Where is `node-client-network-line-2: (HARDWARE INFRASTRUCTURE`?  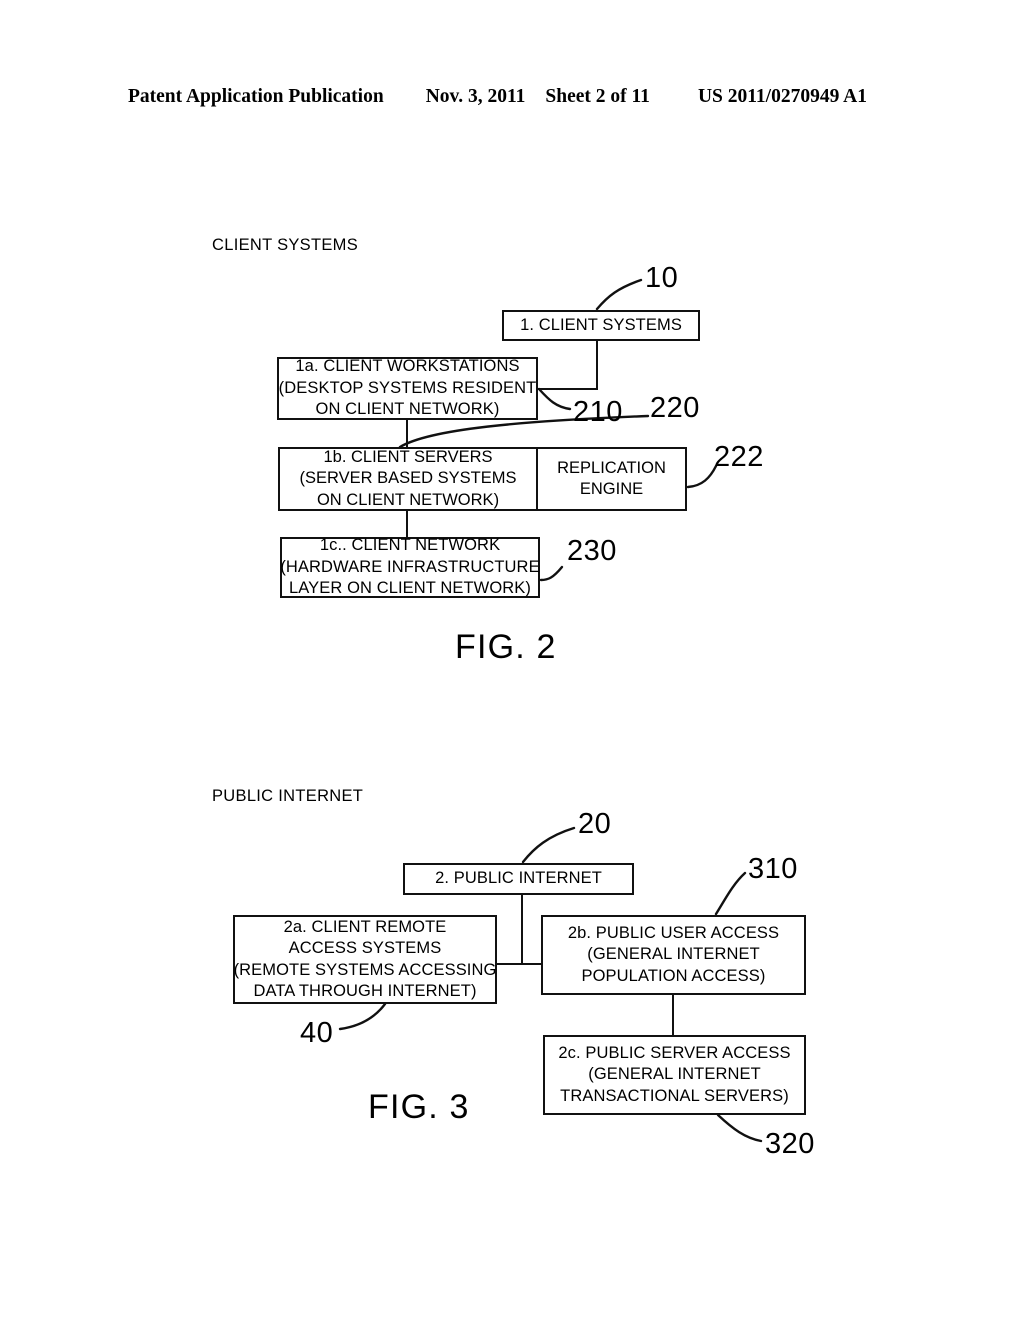 node-client-network-line-2: (HARDWARE INFRASTRUCTURE is located at coordinates (410, 566).